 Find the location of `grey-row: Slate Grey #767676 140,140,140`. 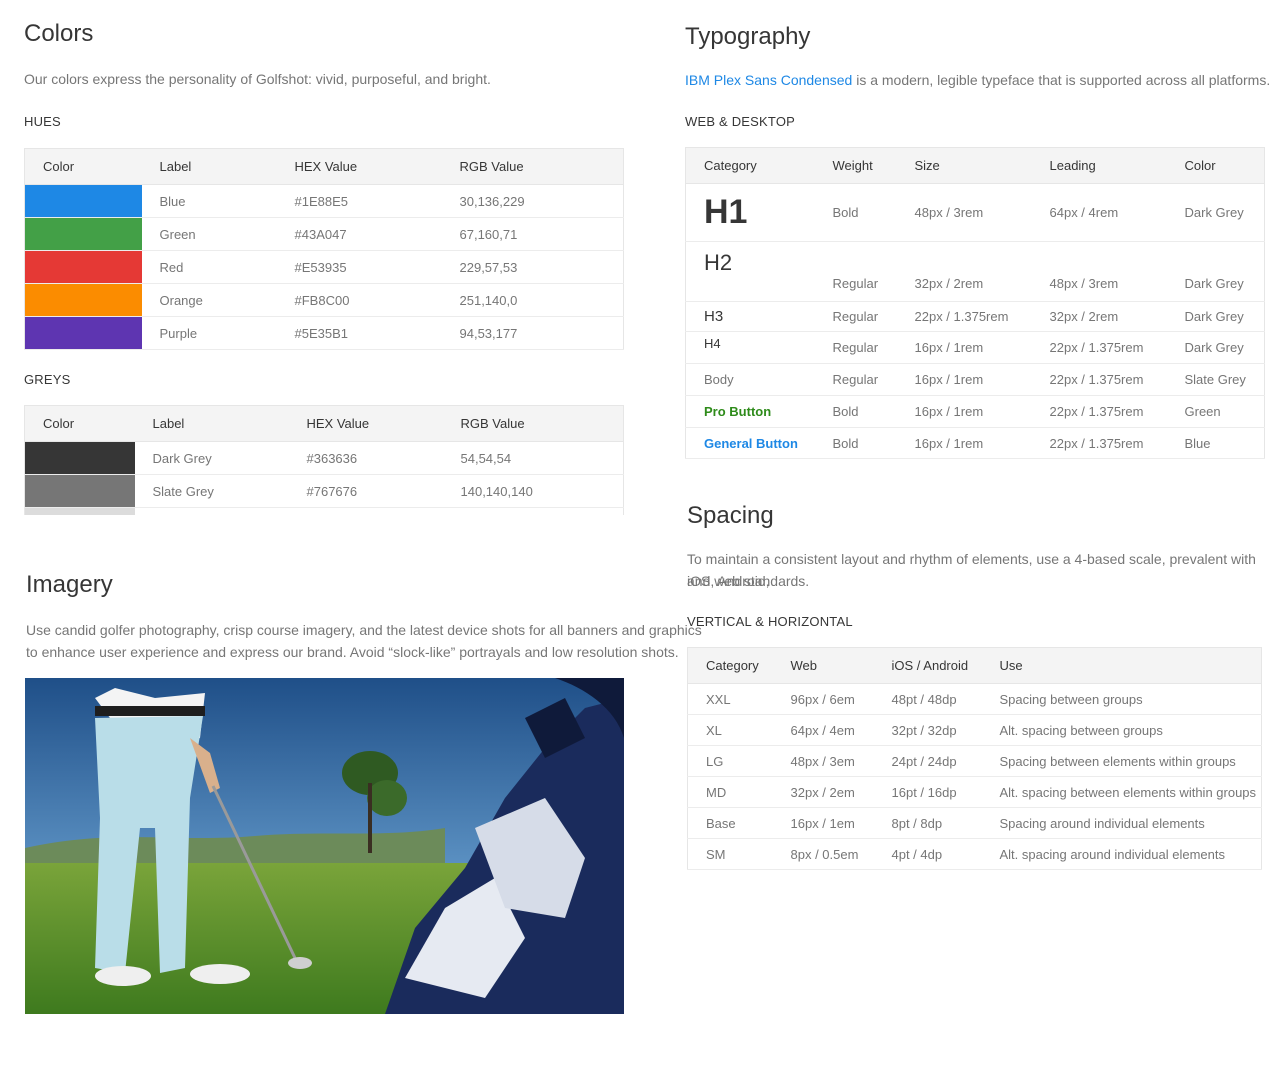

grey-row: Slate Grey #767676 140,140,140 is located at coordinates (324, 491).